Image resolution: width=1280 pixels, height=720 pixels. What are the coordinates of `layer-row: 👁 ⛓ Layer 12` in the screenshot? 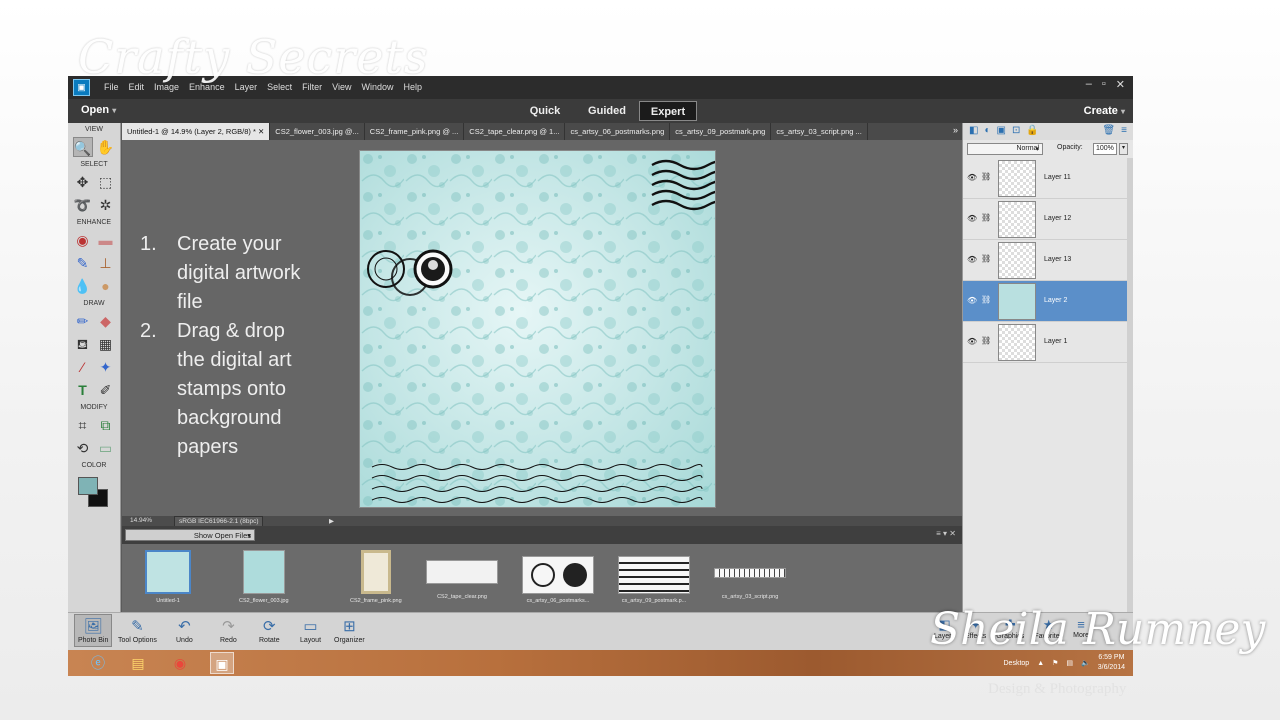 It's located at (1048, 219).